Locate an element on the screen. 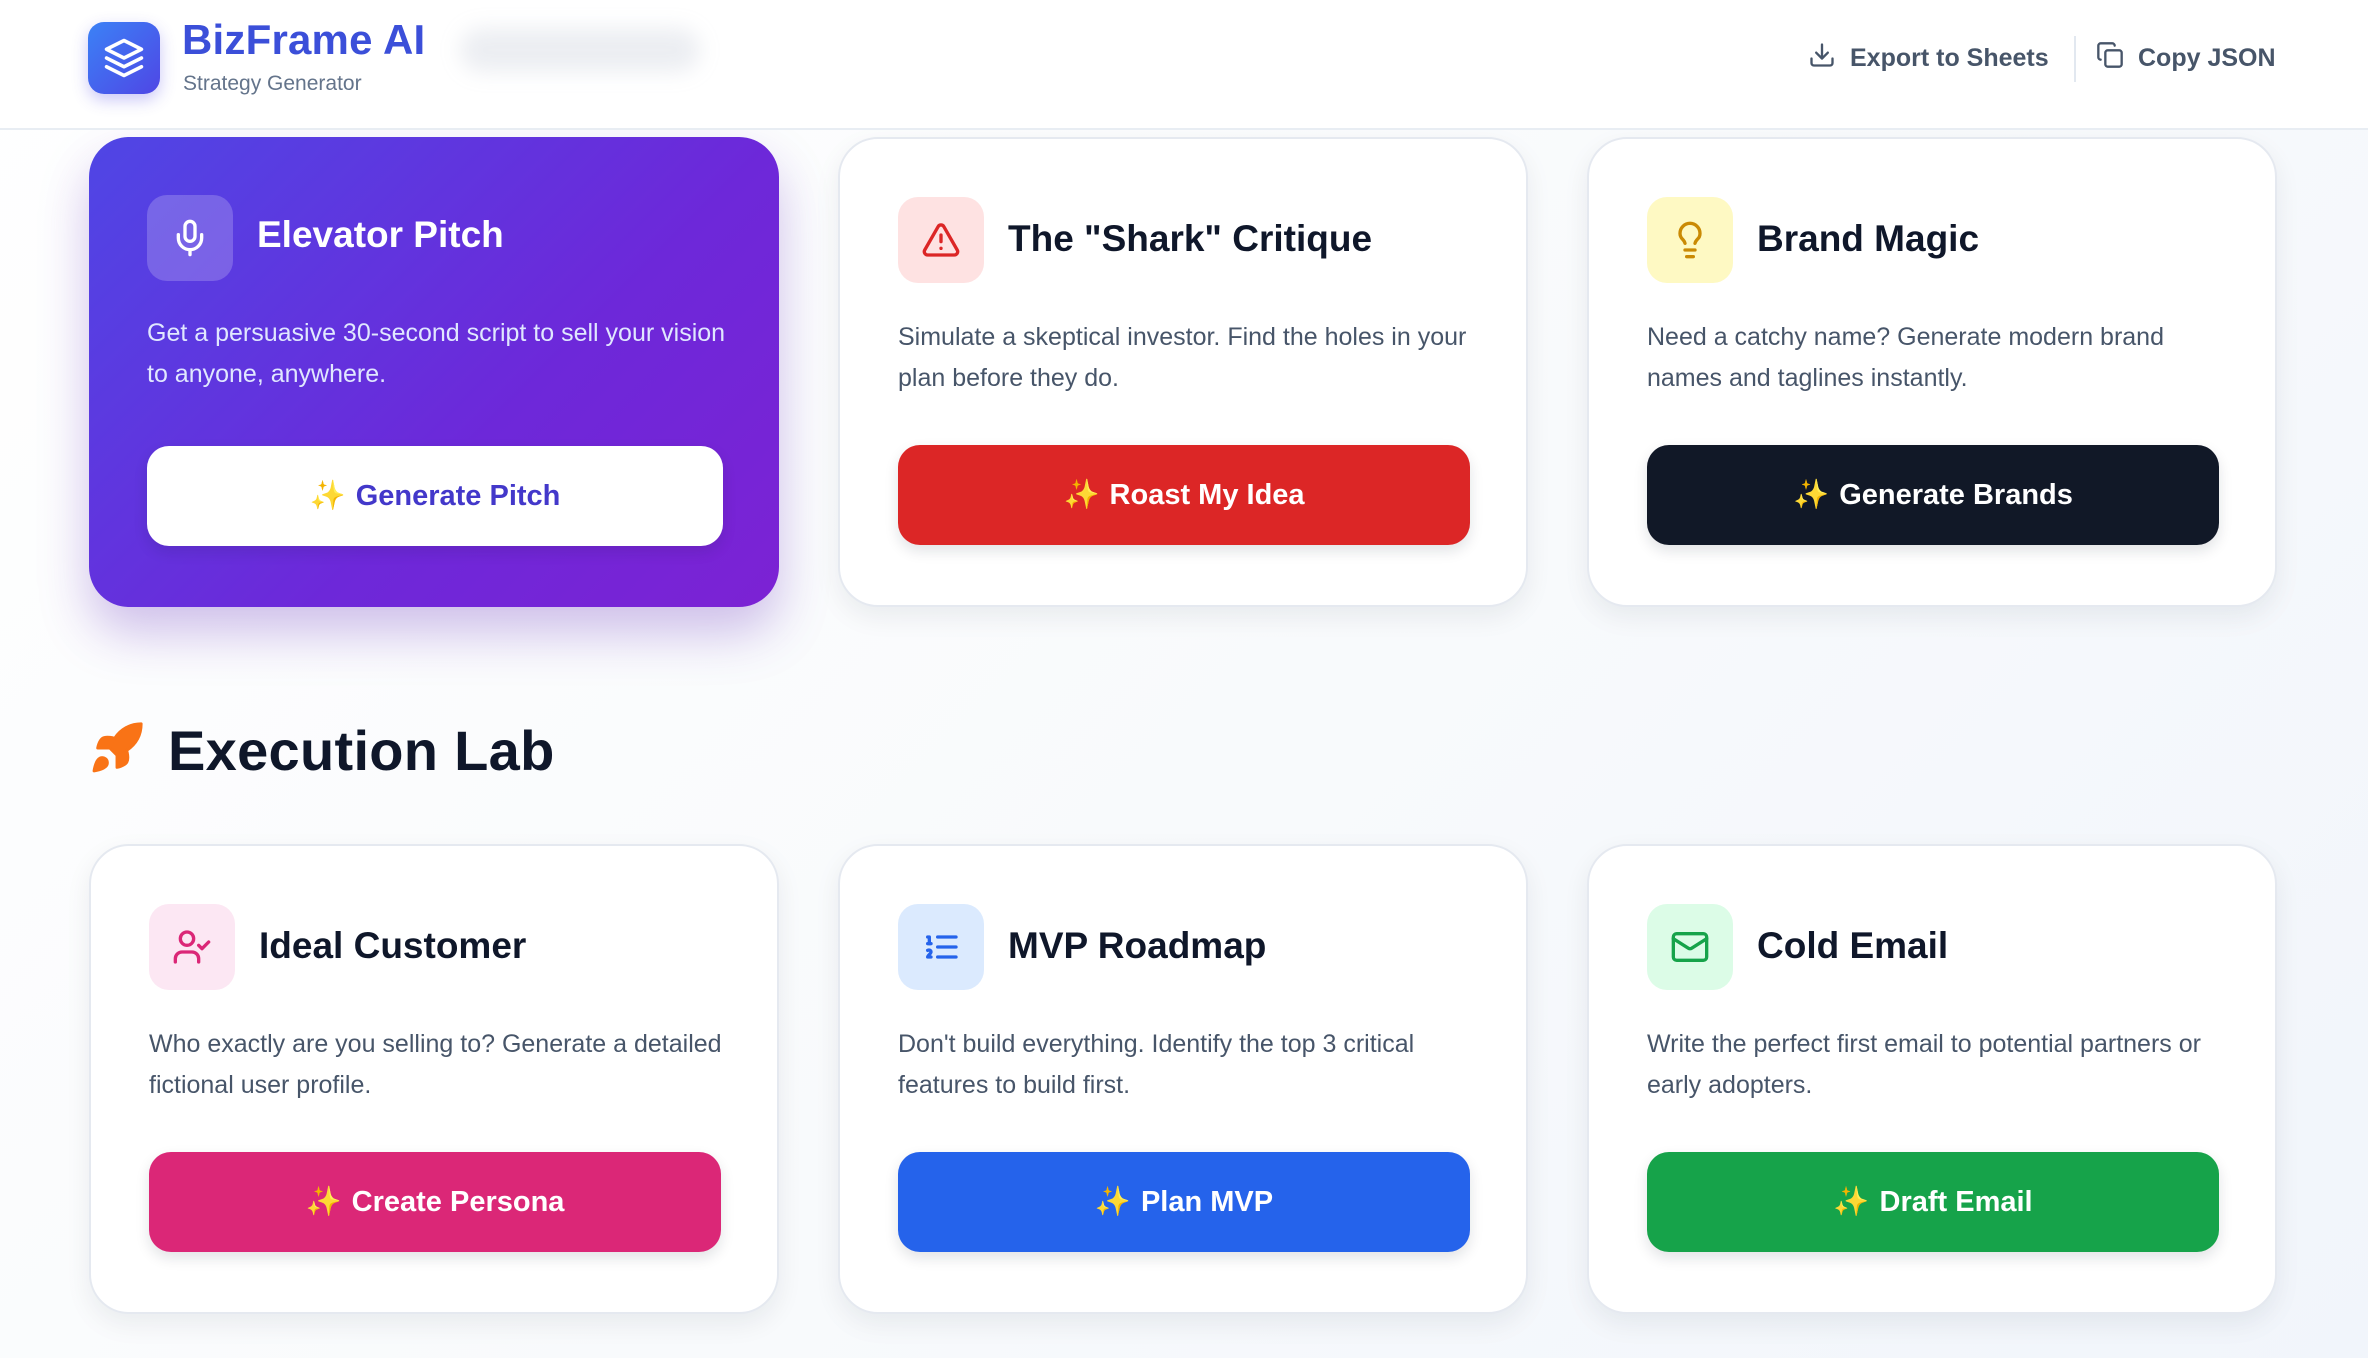 The width and height of the screenshot is (2368, 1358). microphone-icon is located at coordinates (190, 238).